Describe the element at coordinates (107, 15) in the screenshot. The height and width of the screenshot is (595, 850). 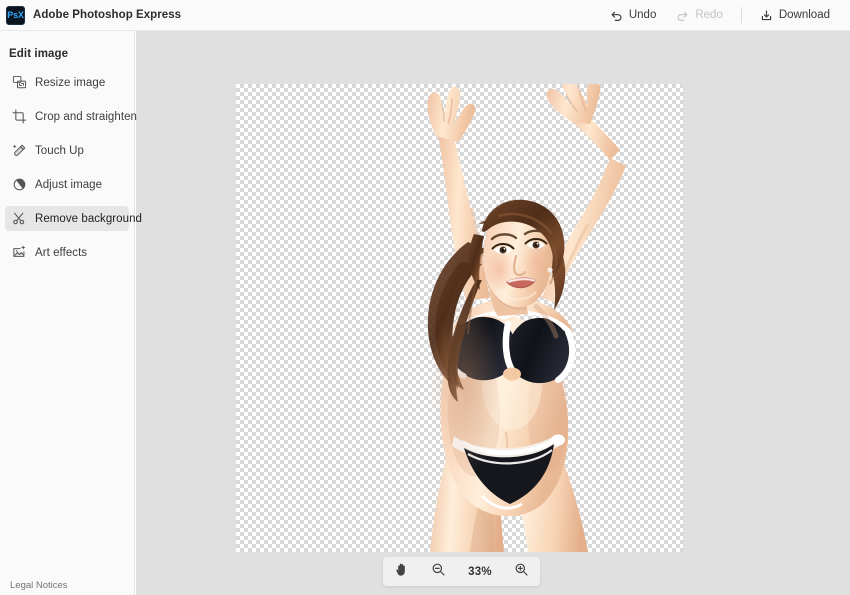
I see `app-title: Adobe Photoshop Express` at that location.